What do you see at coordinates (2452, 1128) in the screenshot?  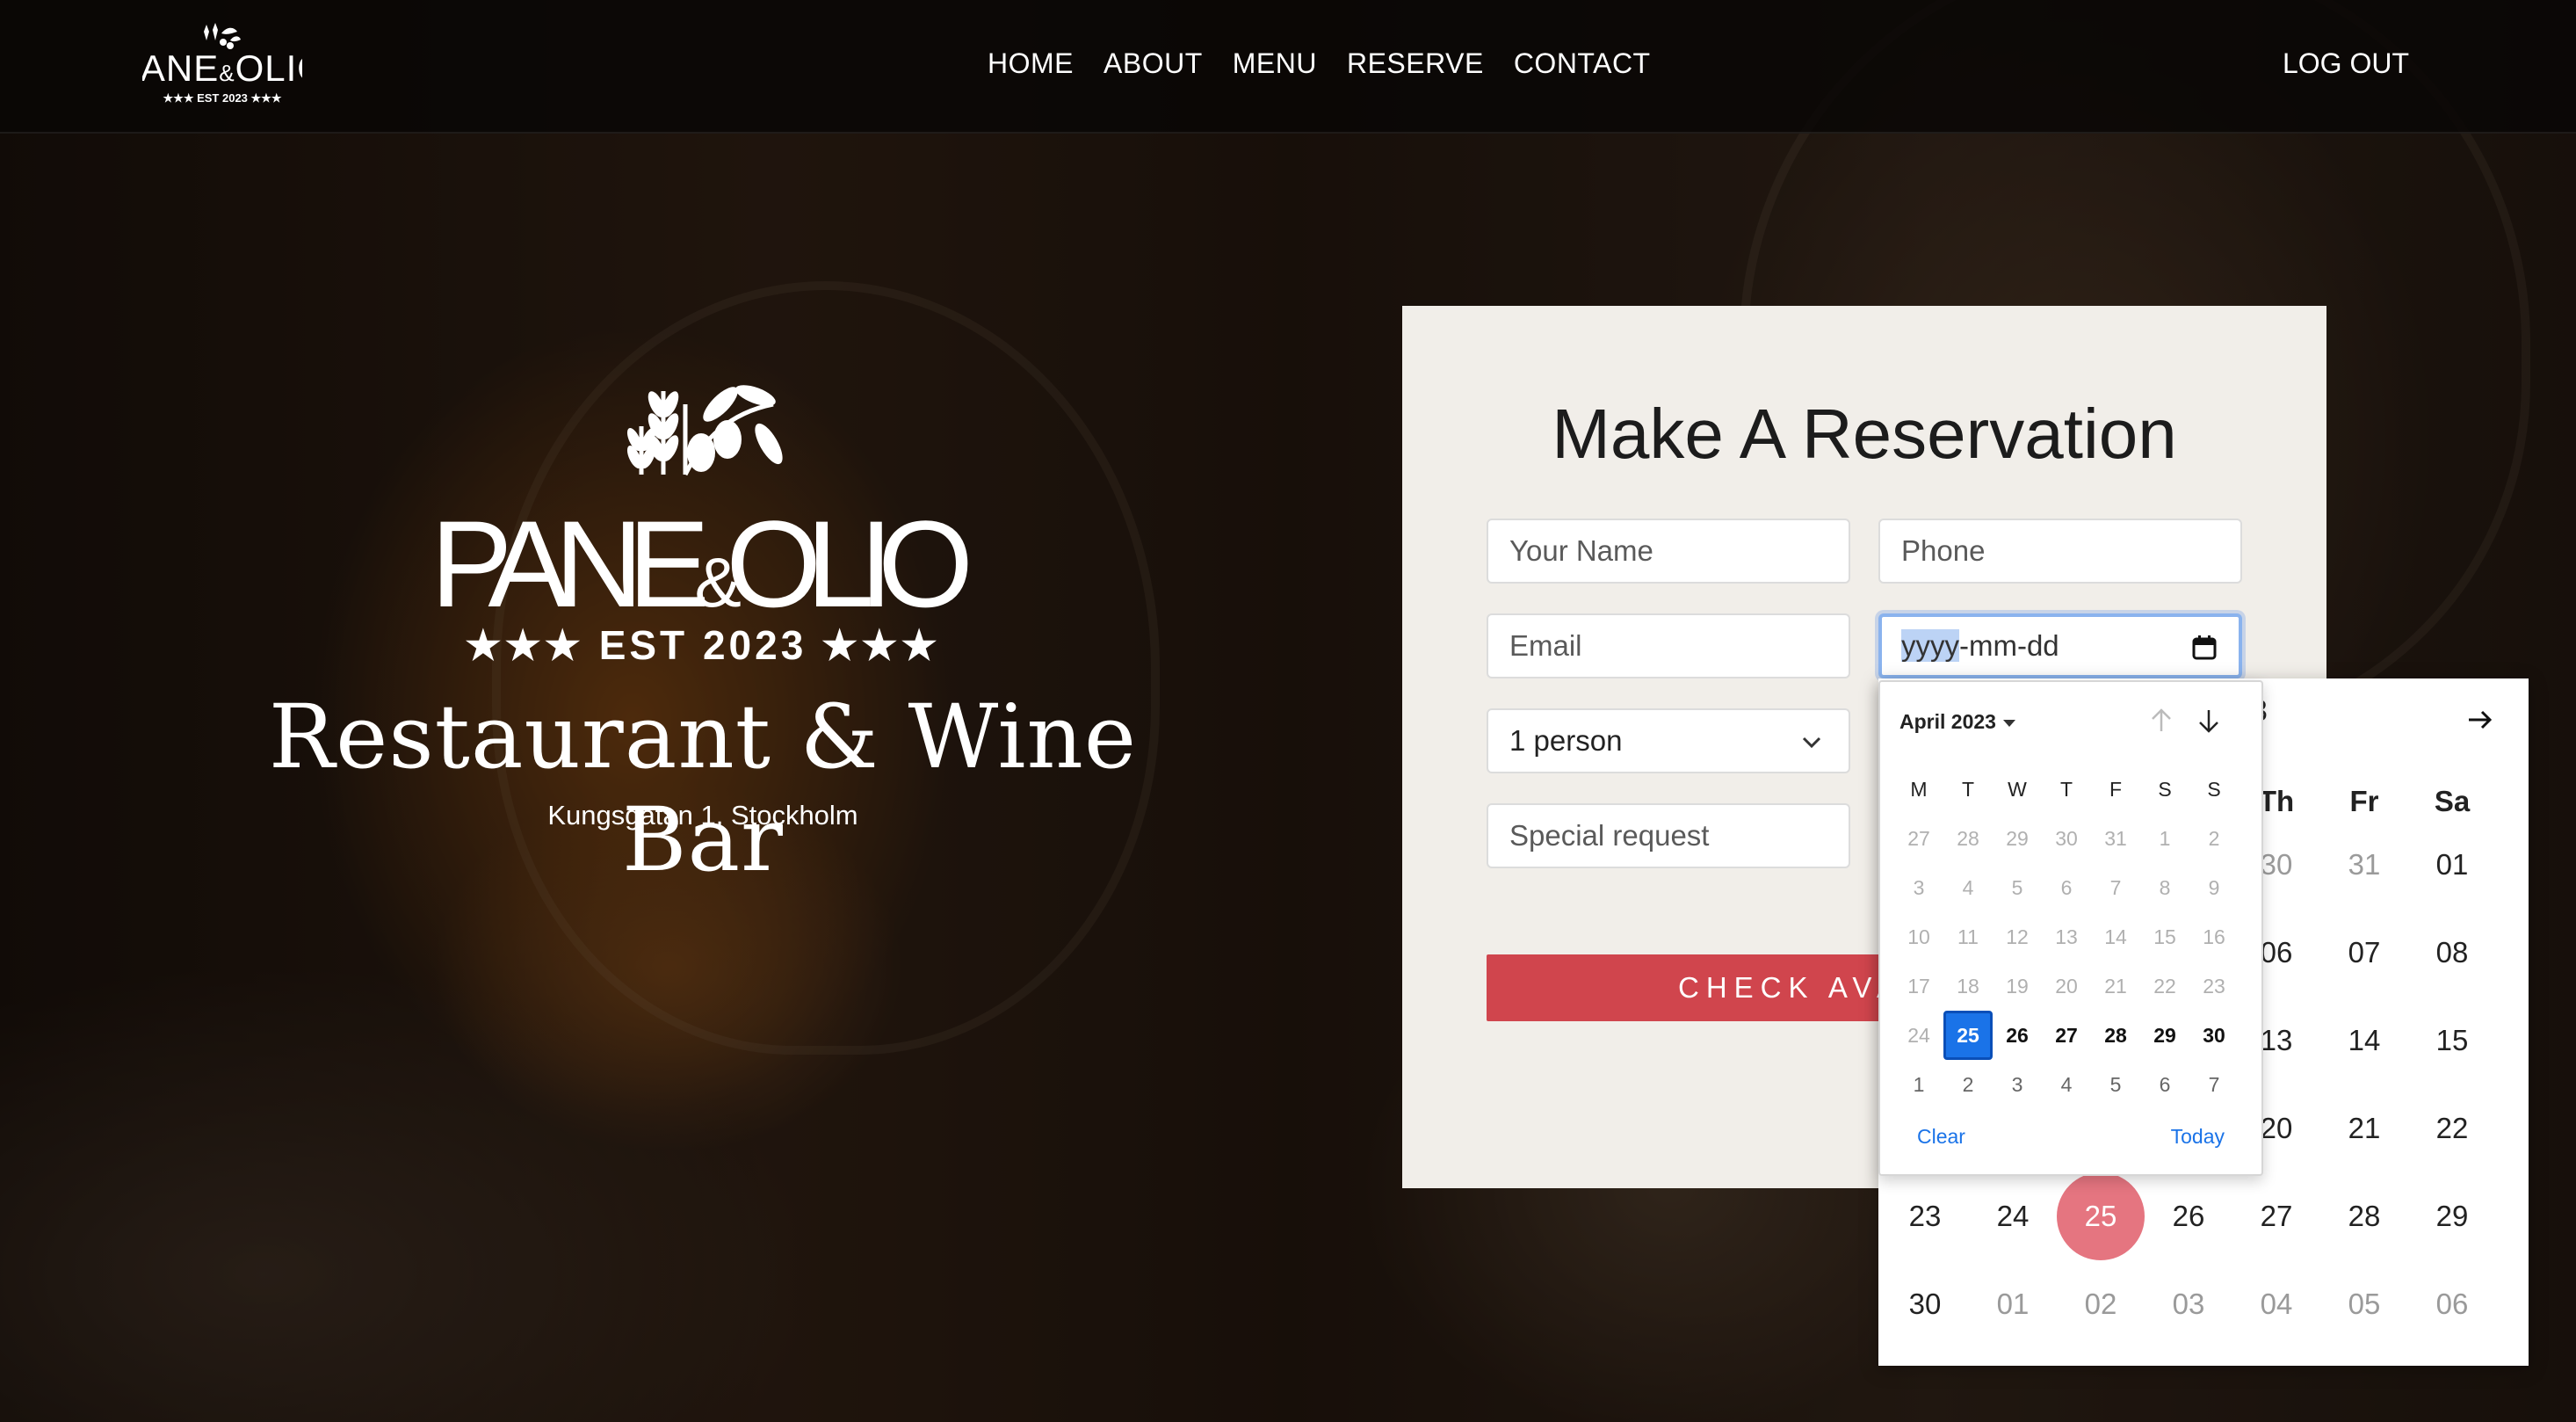 I see `big-calendar-day: 22` at bounding box center [2452, 1128].